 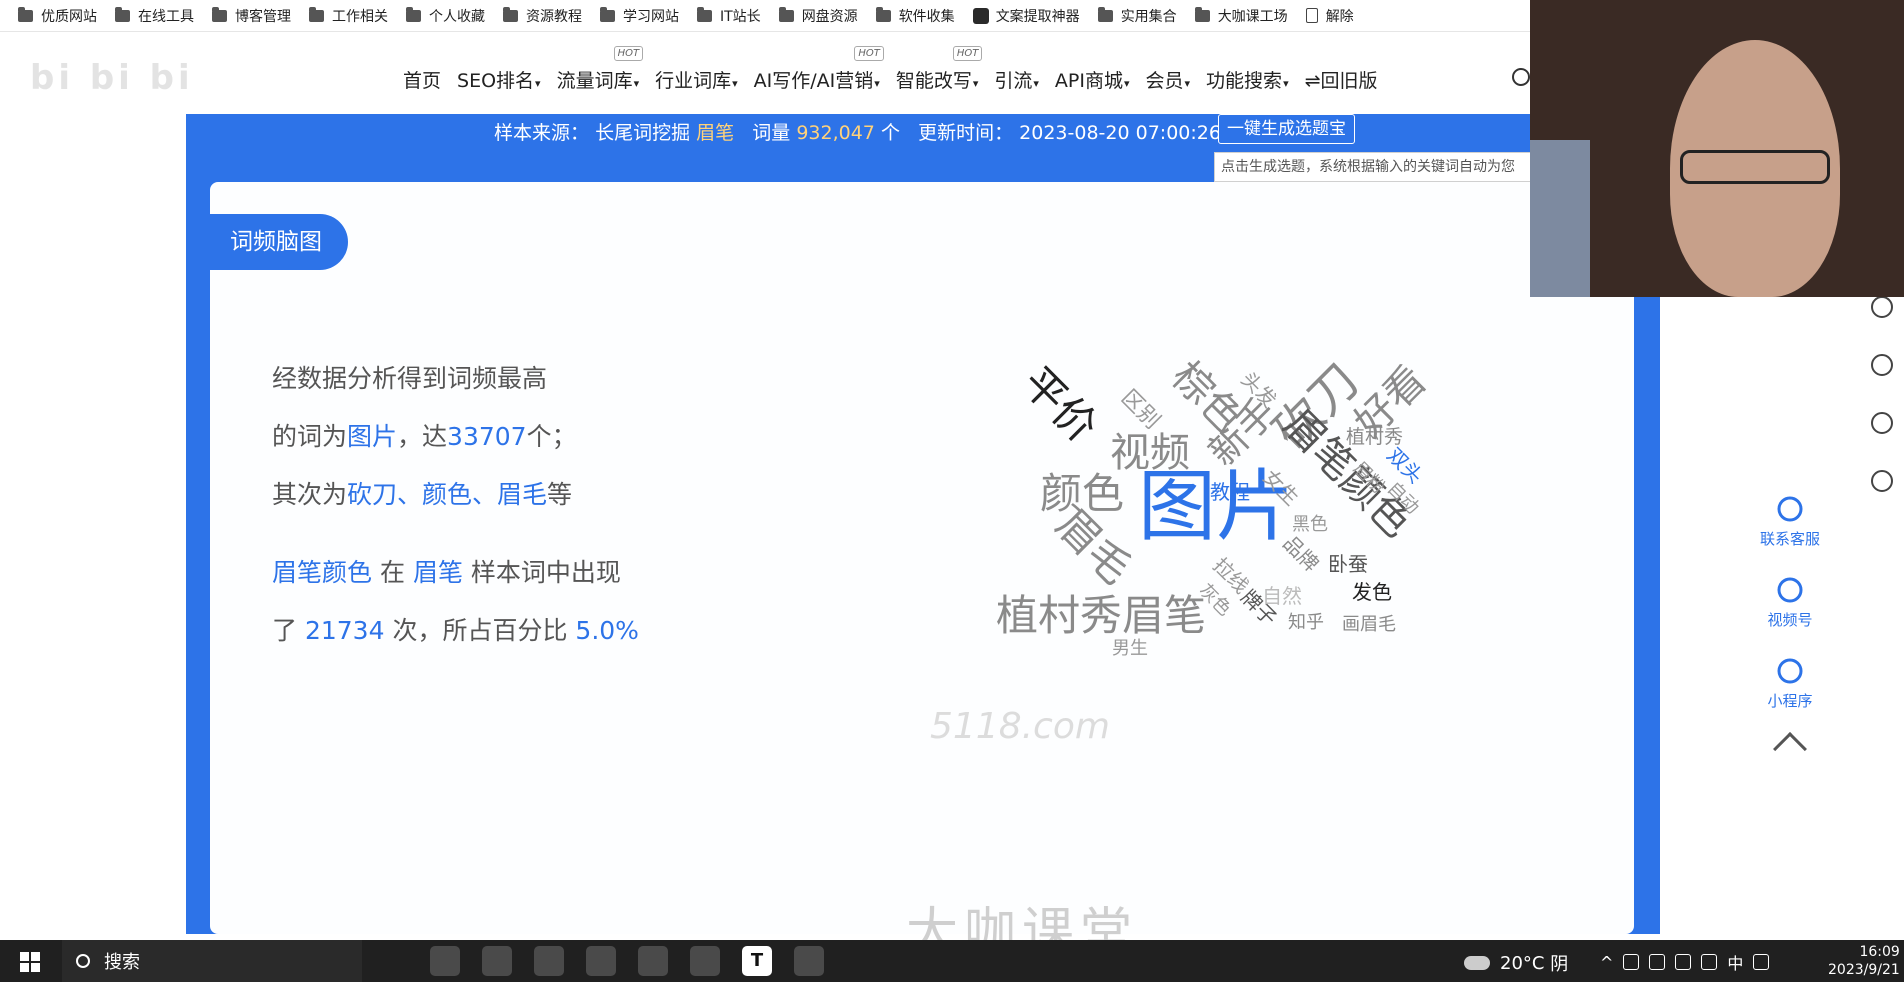 I want to click on bookmark-item: 博客管理, so click(x=254, y=15).